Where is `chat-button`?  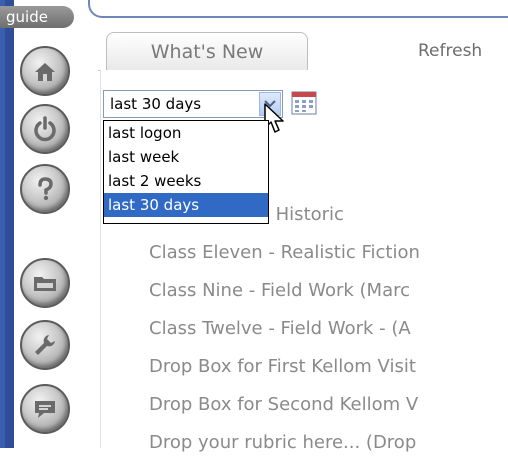
chat-button is located at coordinates (45, 409).